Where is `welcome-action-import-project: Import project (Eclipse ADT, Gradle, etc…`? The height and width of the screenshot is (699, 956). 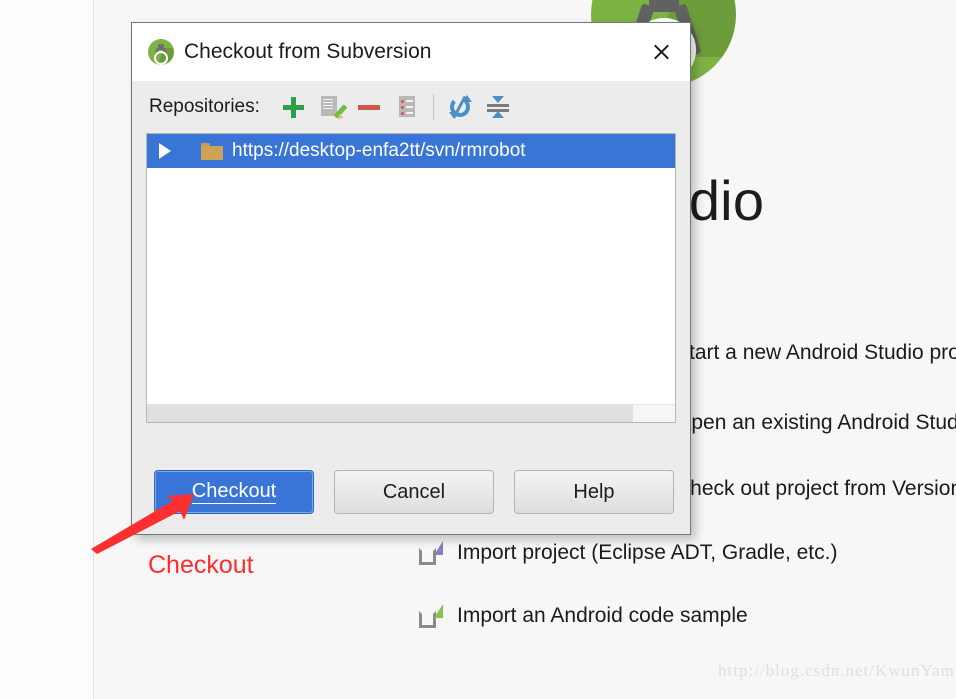
welcome-action-import-project: Import project (Eclipse ADT, Gradle, etc… is located at coordinates (628, 553).